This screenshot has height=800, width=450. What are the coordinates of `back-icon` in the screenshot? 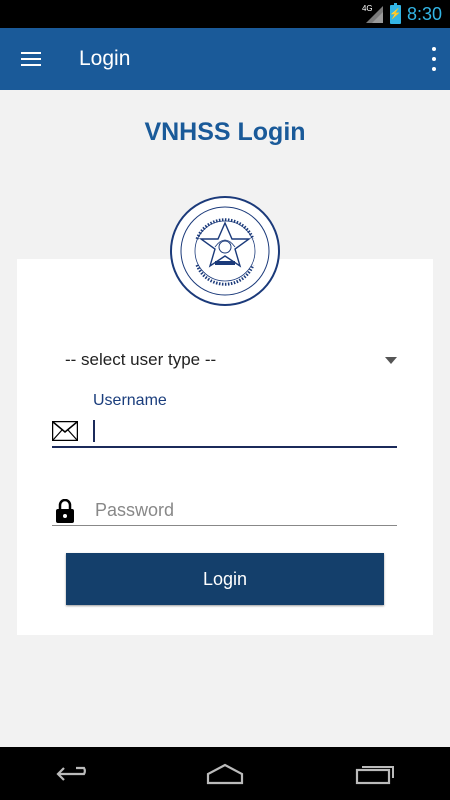 It's located at (71, 773).